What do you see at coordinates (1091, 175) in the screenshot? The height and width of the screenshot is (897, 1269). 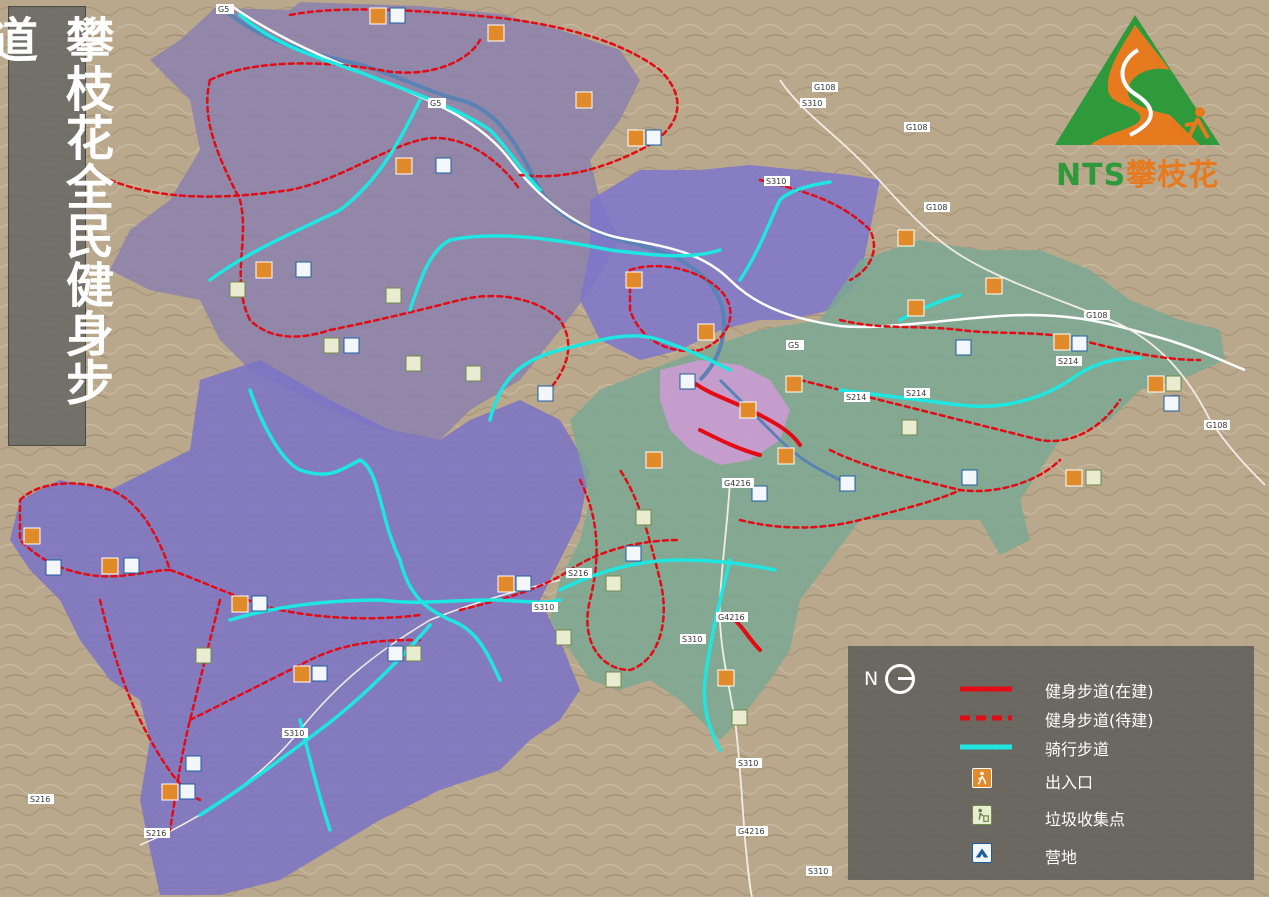 I see `logo-brand: NTS` at bounding box center [1091, 175].